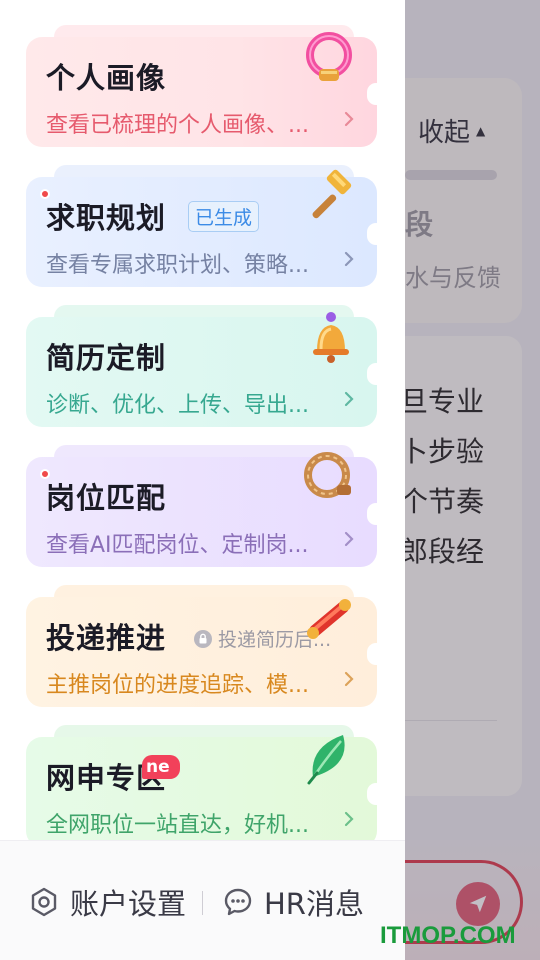  Describe the element at coordinates (106, 638) in the screenshot. I see `card-title: 投递推进` at that location.